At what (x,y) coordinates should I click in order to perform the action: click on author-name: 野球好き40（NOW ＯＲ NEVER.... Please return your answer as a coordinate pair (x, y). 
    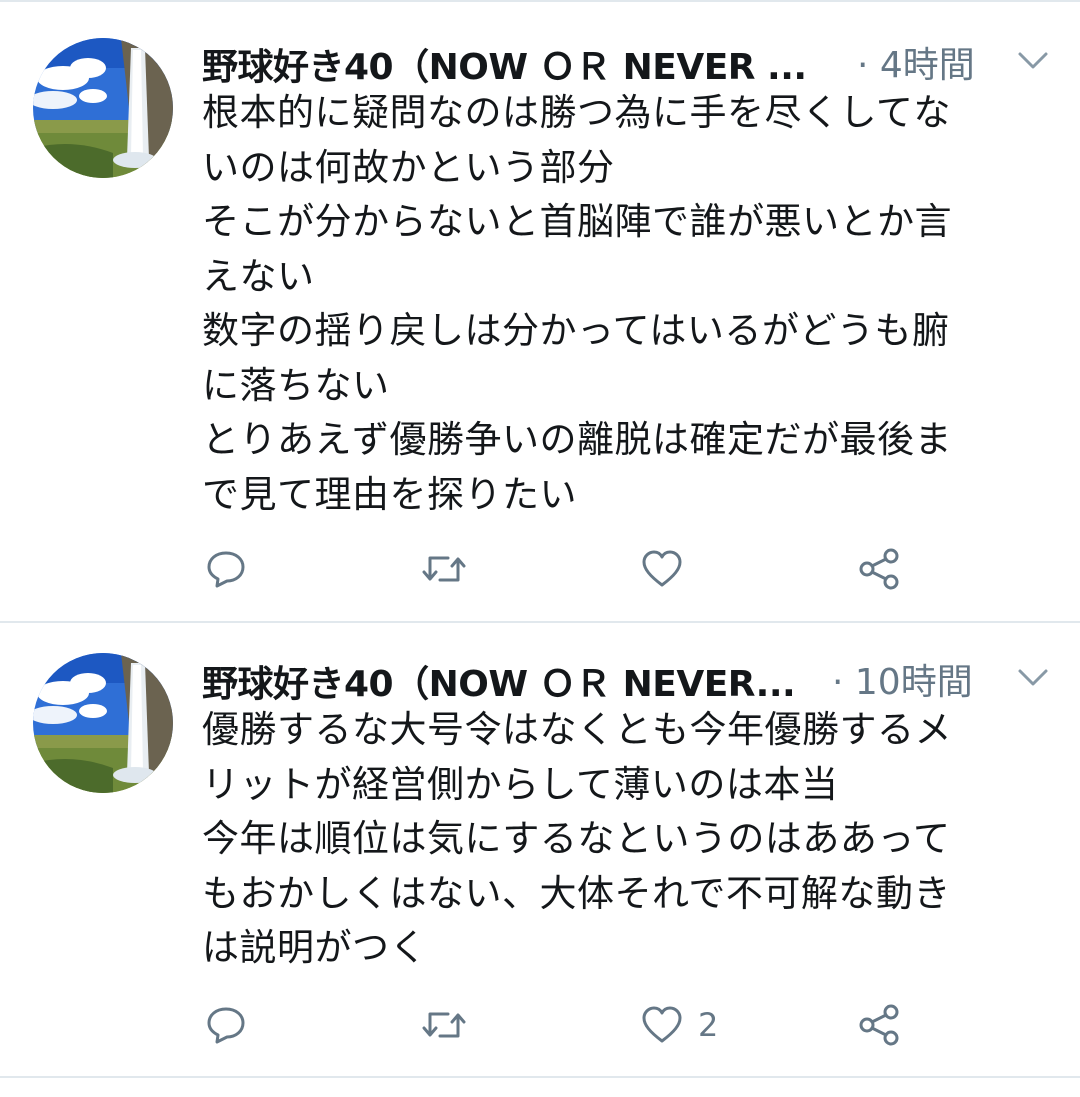
    Looking at the image, I should click on (499, 681).